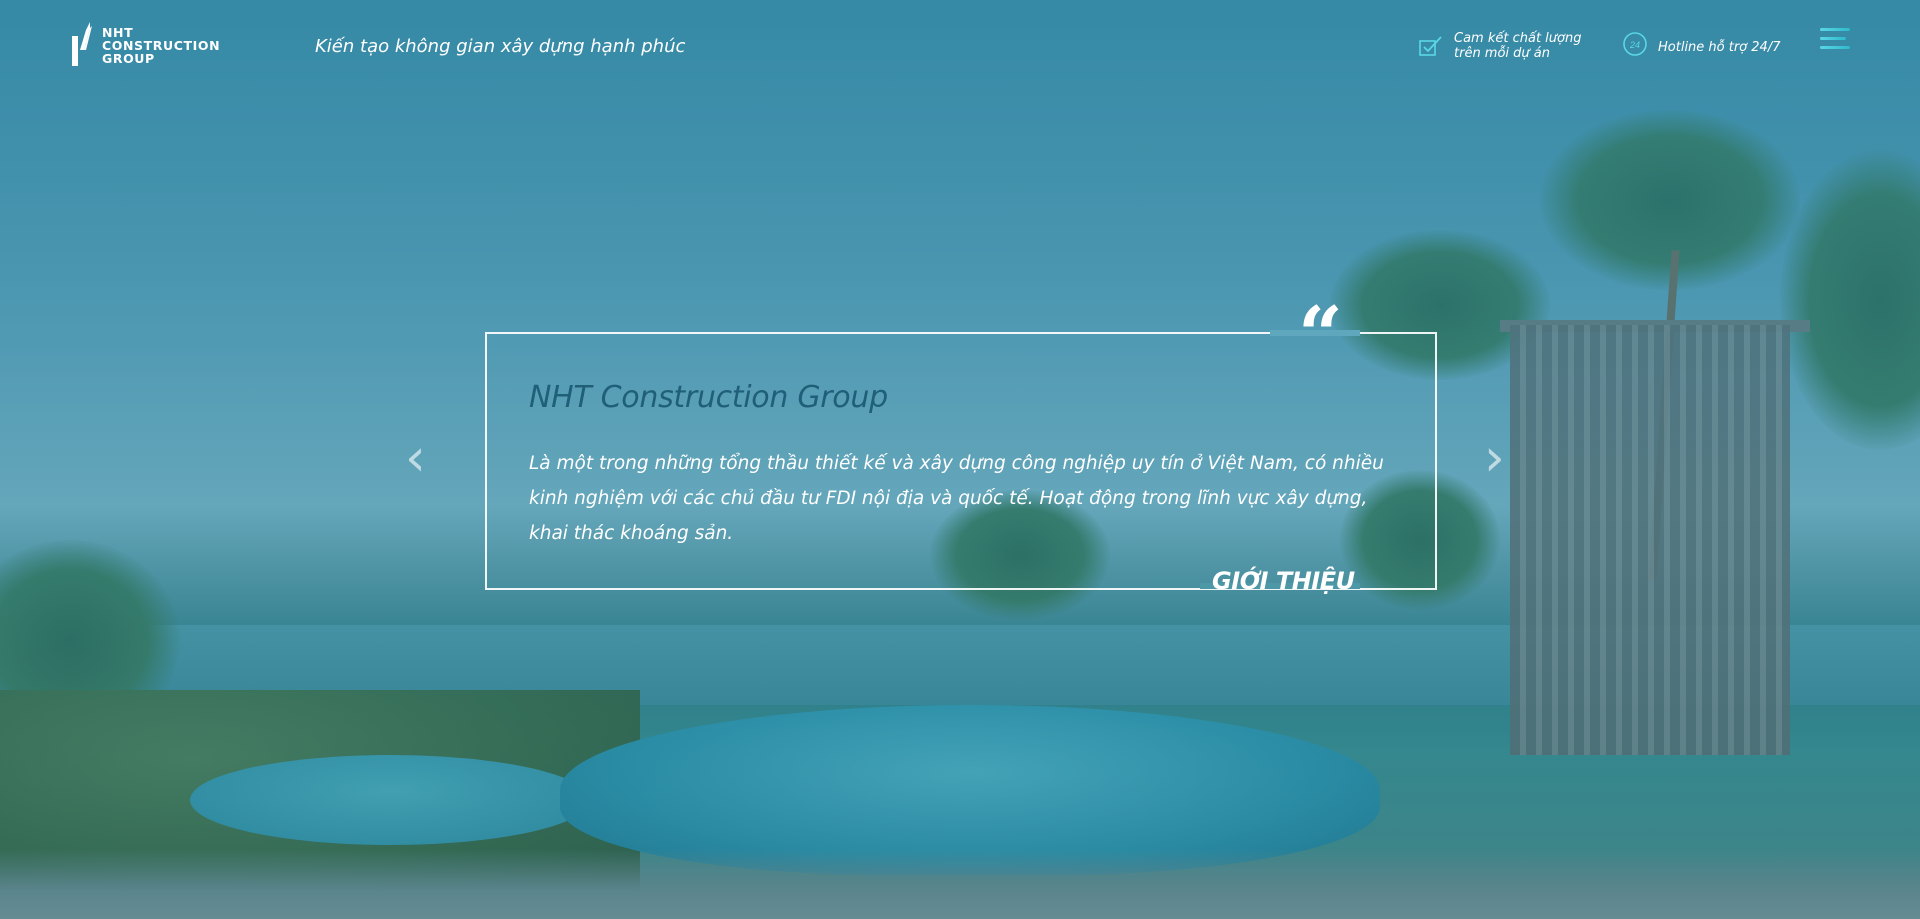 This screenshot has width=1920, height=919. I want to click on slider-next-icon: ›, so click(1494, 458).